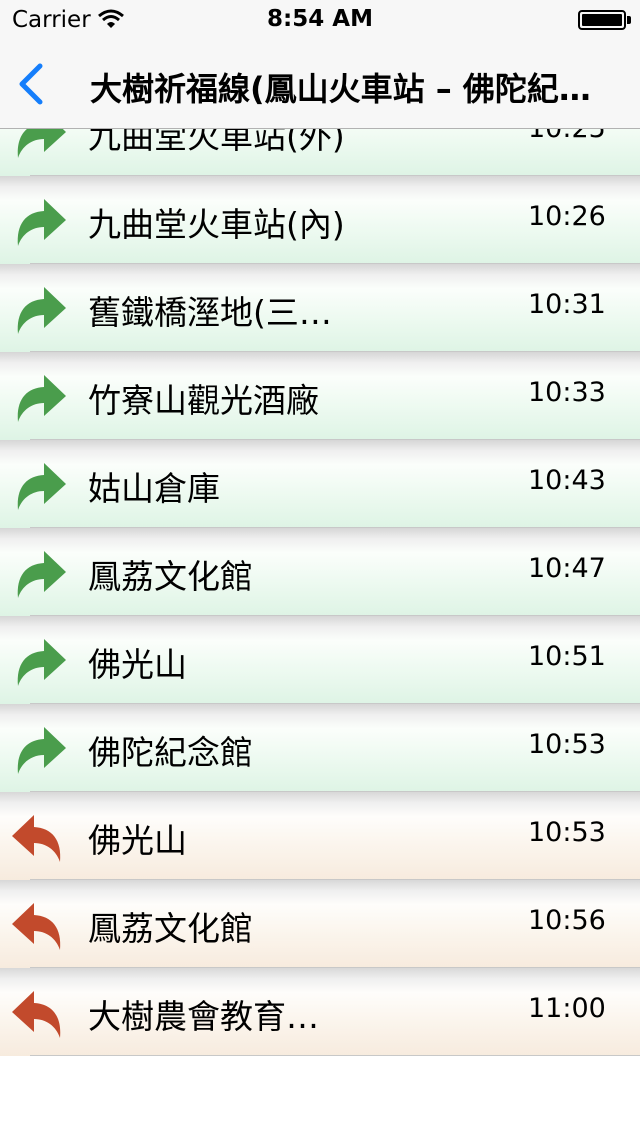 This screenshot has height=1136, width=640. Describe the element at coordinates (567, 216) in the screenshot. I see `stop-time: 10:26` at that location.